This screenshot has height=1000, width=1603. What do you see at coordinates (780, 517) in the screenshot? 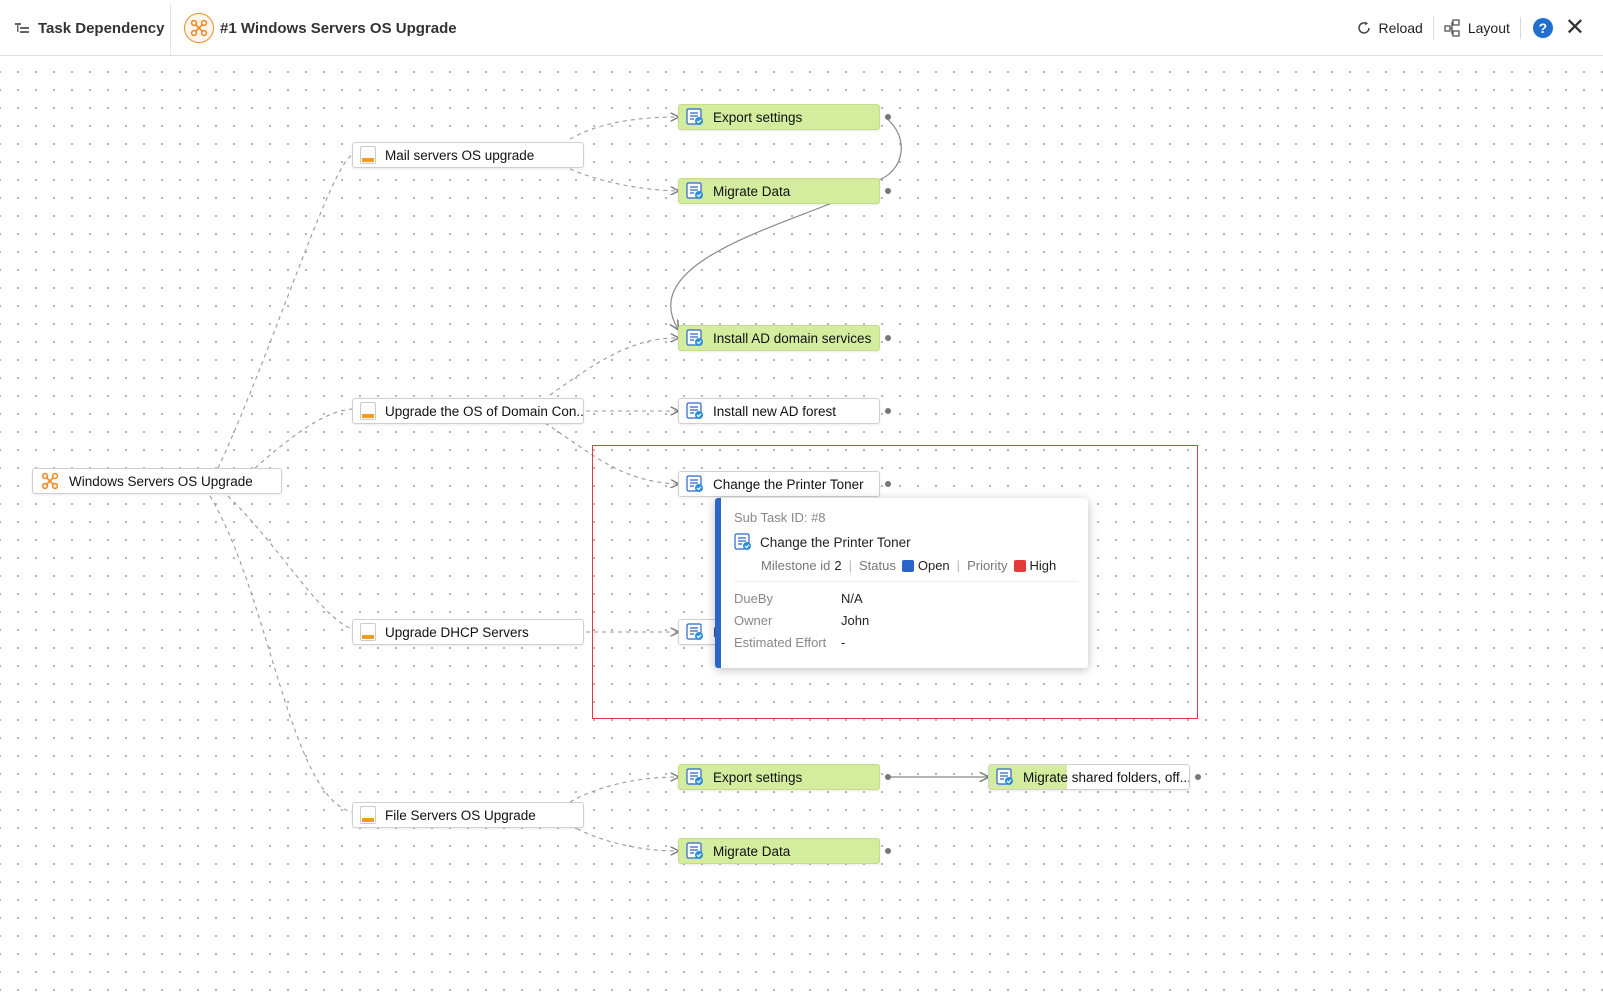
I see `tooltip-sub-task-id: Sub Task ID: #8` at bounding box center [780, 517].